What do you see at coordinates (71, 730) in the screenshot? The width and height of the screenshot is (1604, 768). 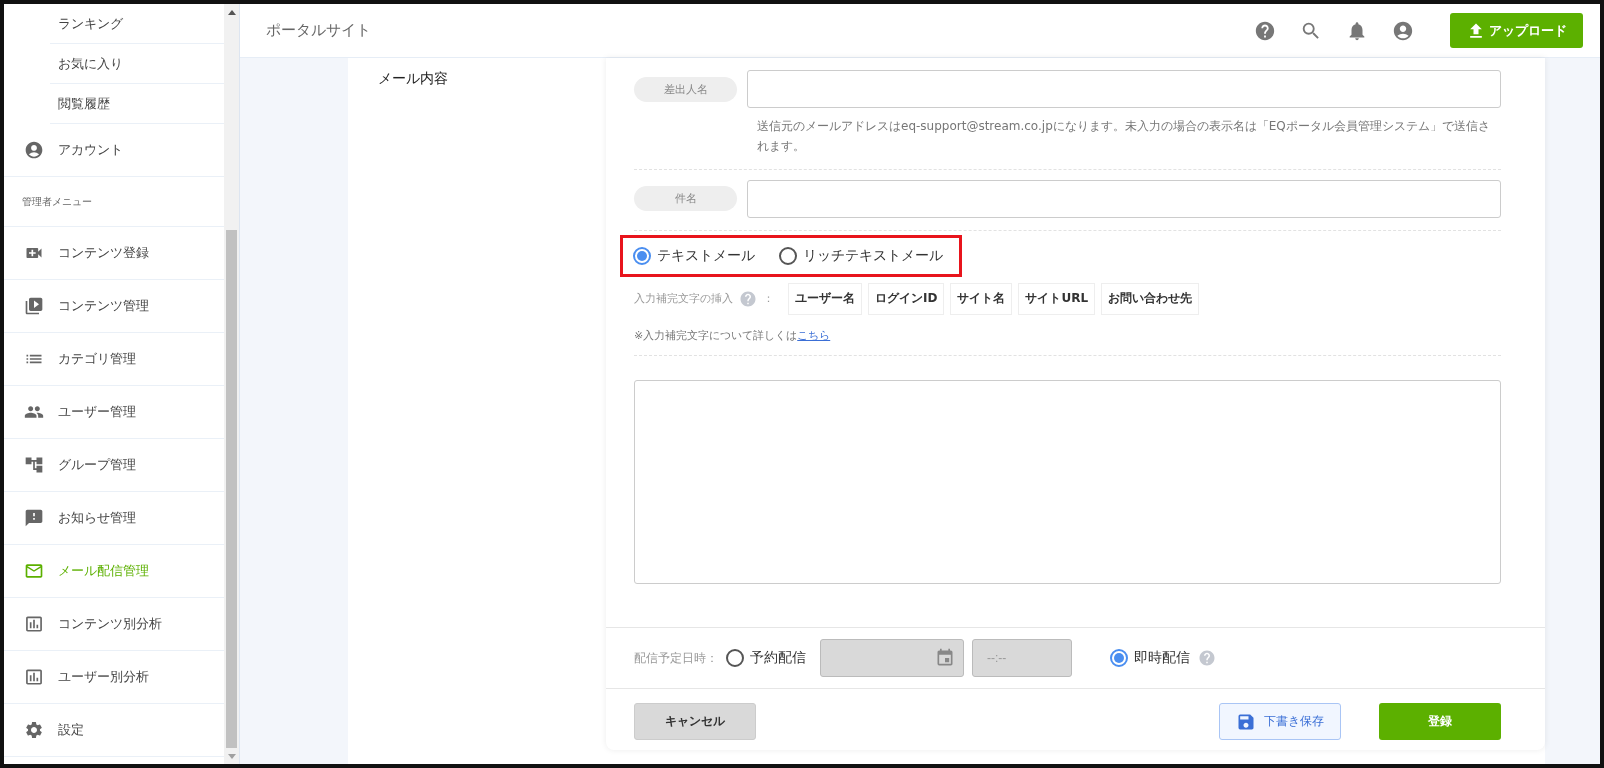 I see `sidebar-item-label: 設定` at bounding box center [71, 730].